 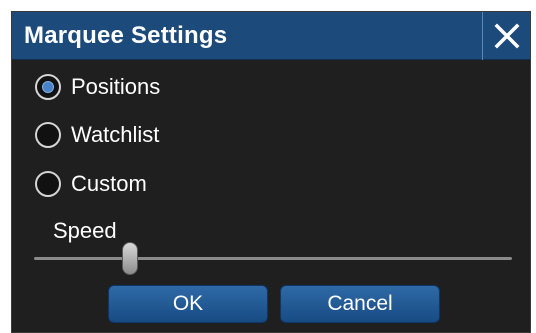 What do you see at coordinates (360, 304) in the screenshot?
I see `cancel-button: Cancel` at bounding box center [360, 304].